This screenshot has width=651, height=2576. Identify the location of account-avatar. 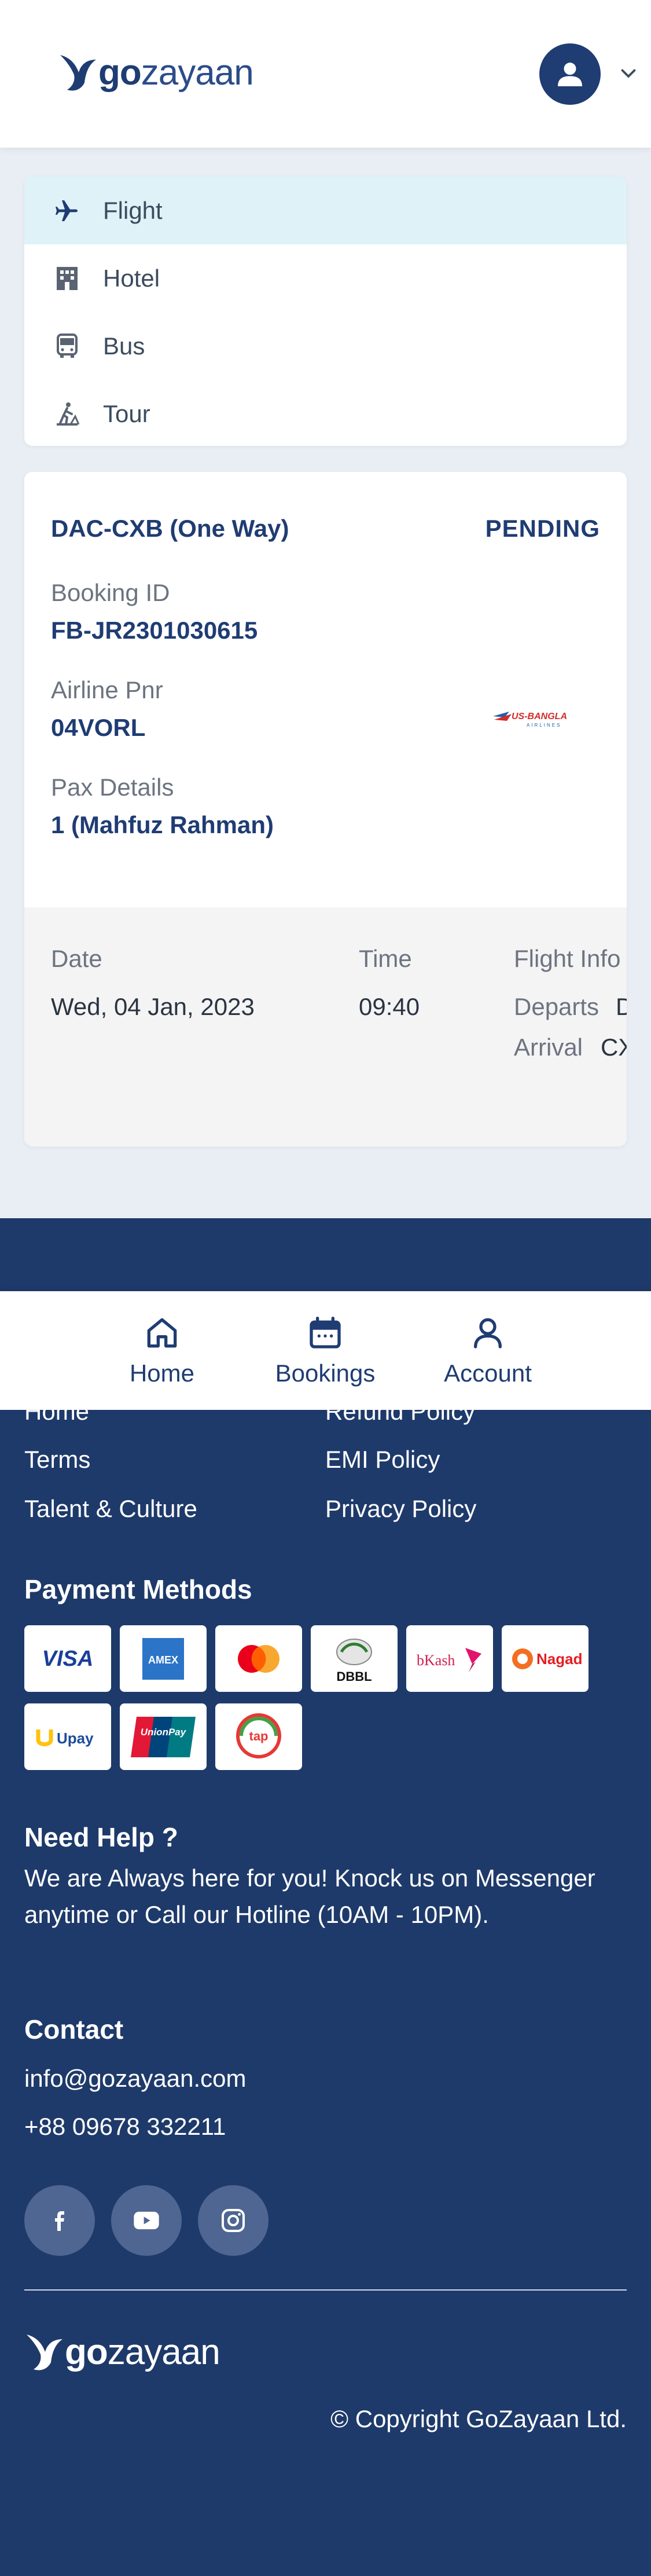
(570, 74).